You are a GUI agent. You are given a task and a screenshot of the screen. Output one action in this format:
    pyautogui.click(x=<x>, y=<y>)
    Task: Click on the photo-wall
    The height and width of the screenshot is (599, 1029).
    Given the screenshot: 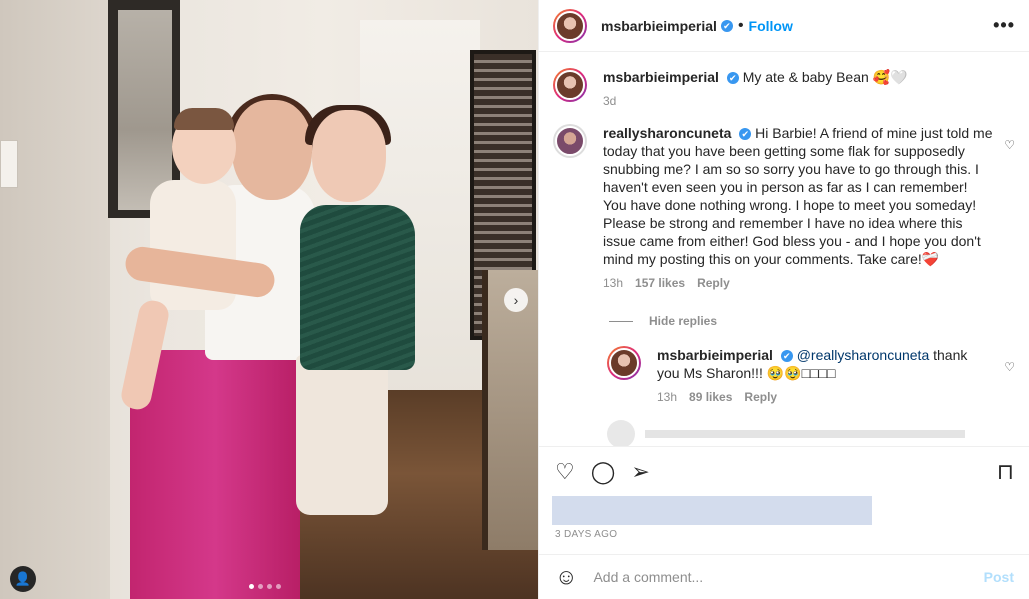 What is the action you would take?
    pyautogui.click(x=55, y=299)
    